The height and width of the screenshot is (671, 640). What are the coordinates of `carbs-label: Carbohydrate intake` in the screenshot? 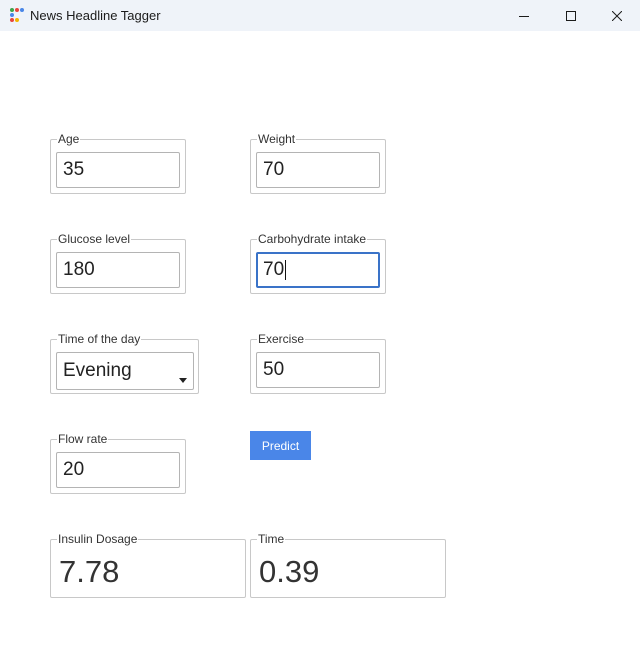 It's located at (312, 239).